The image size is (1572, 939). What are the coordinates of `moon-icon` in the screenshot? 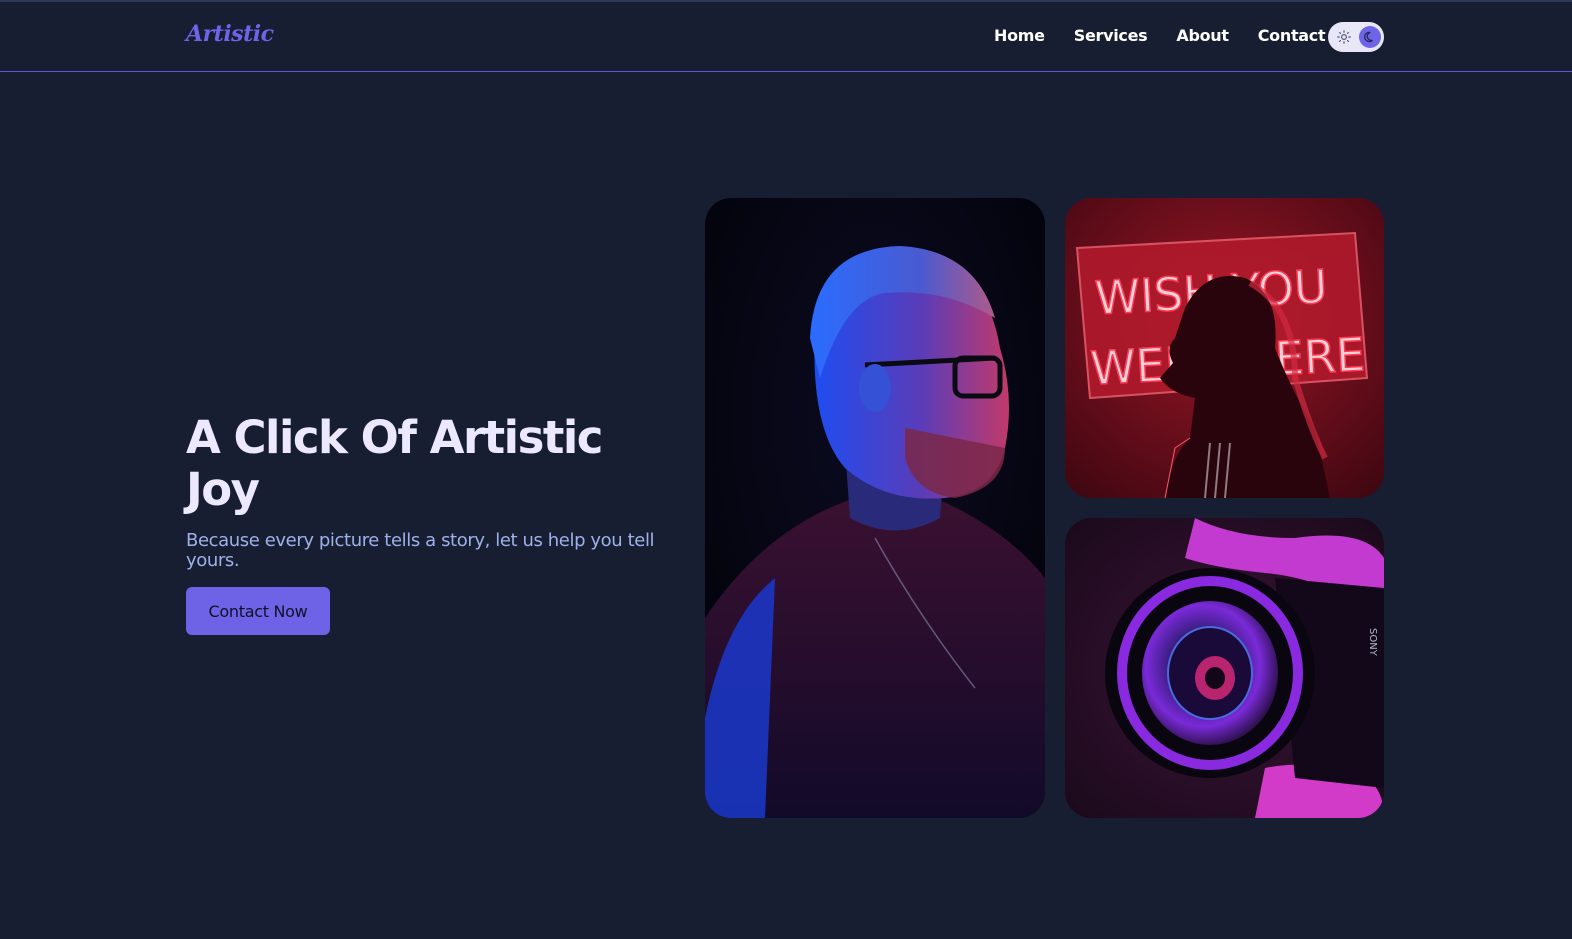 It's located at (1368, 37).